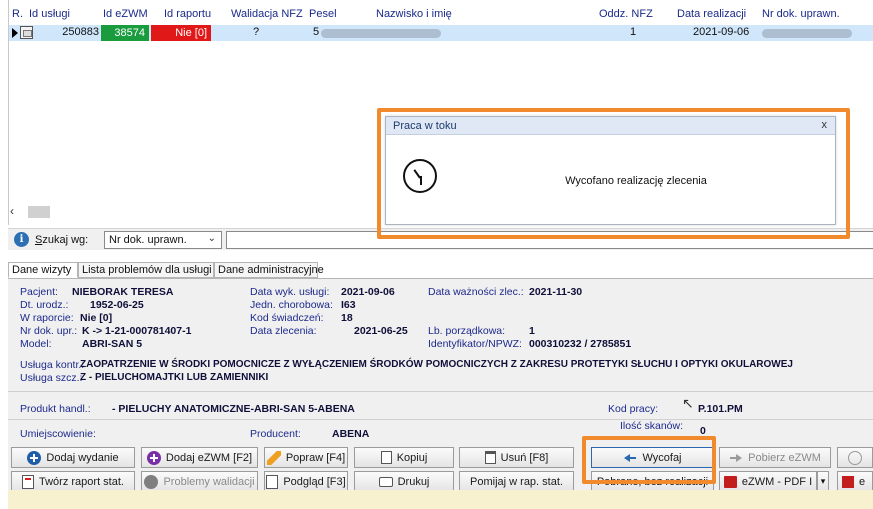  I want to click on lb-porzadkowa-label: Lb. porządkowa:, so click(467, 331).